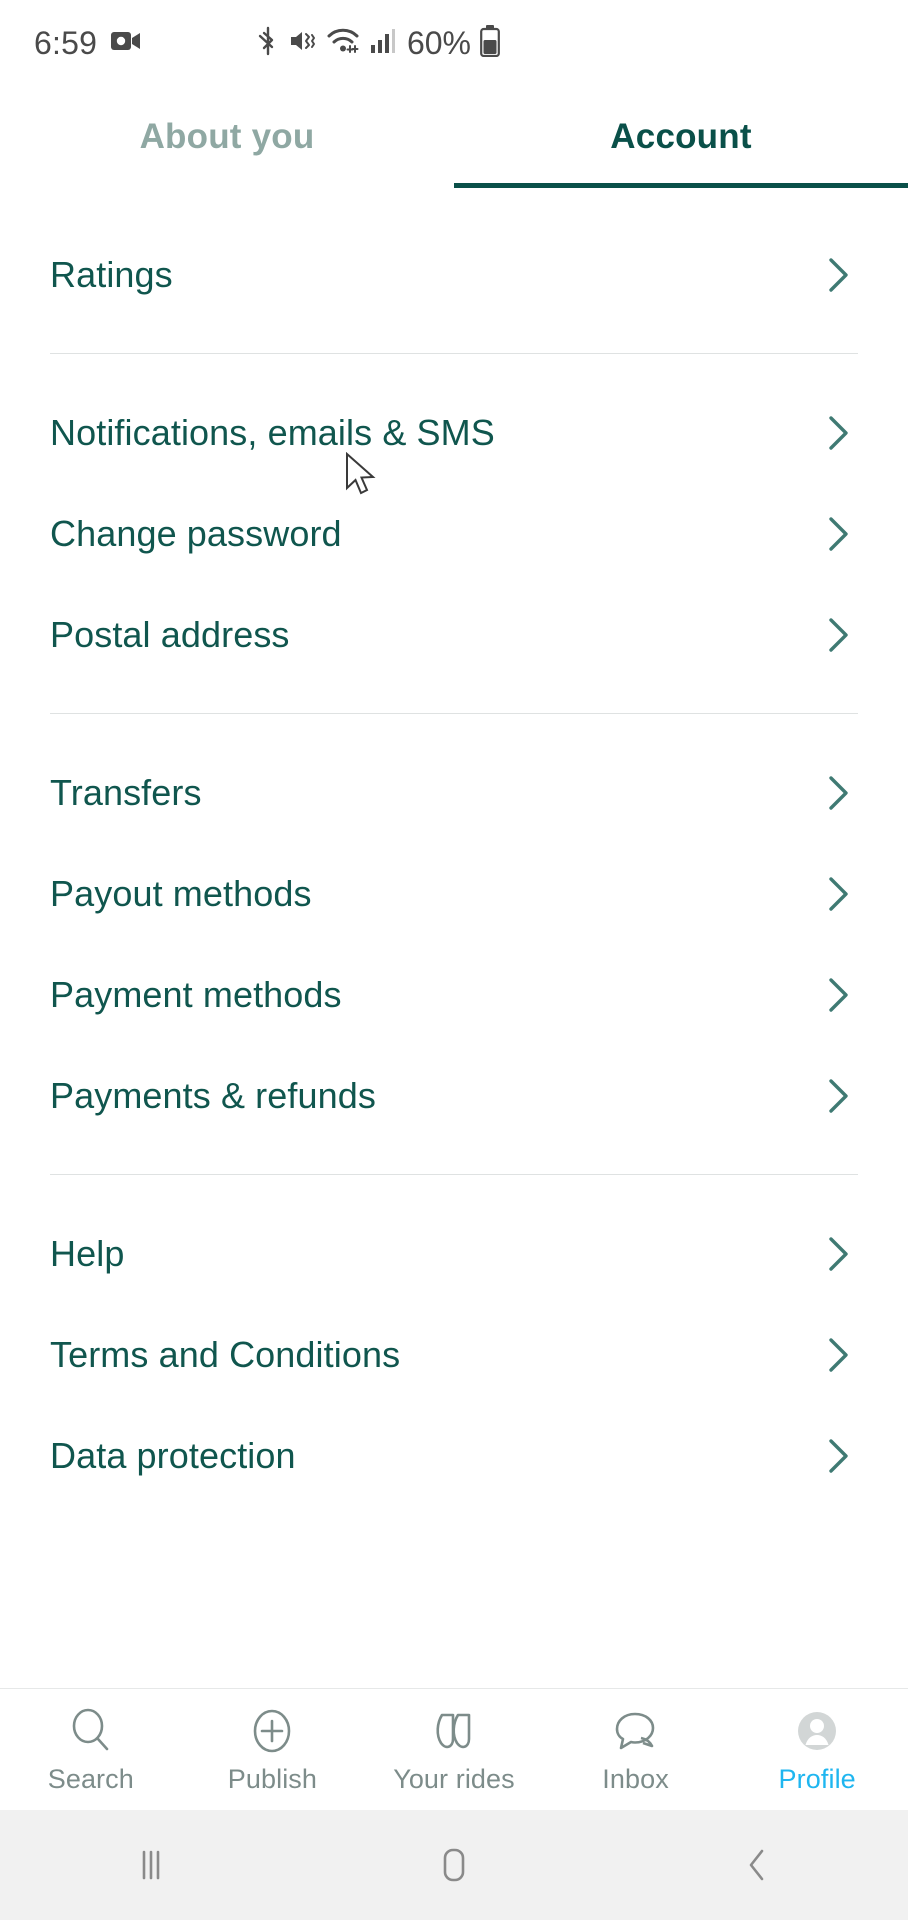 Image resolution: width=908 pixels, height=1920 pixels. I want to click on nav-item-profile: Profile, so click(817, 1750).